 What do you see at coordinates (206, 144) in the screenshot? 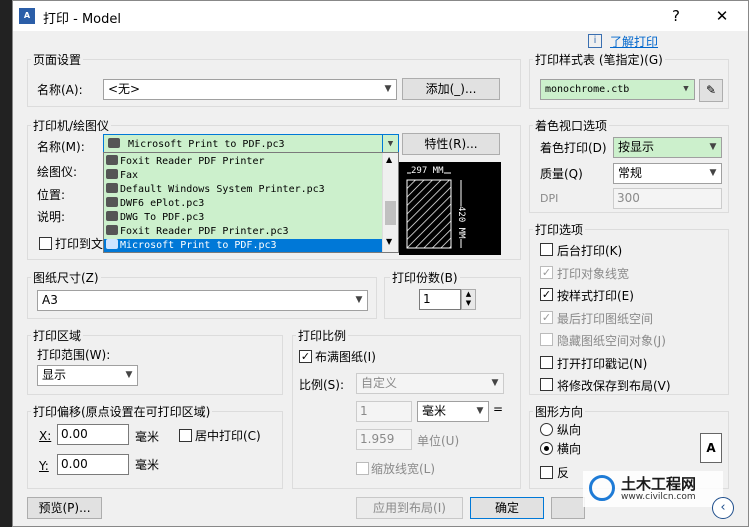
I see `printer-name-value: Microsoft Print to PDF.pc3` at bounding box center [206, 144].